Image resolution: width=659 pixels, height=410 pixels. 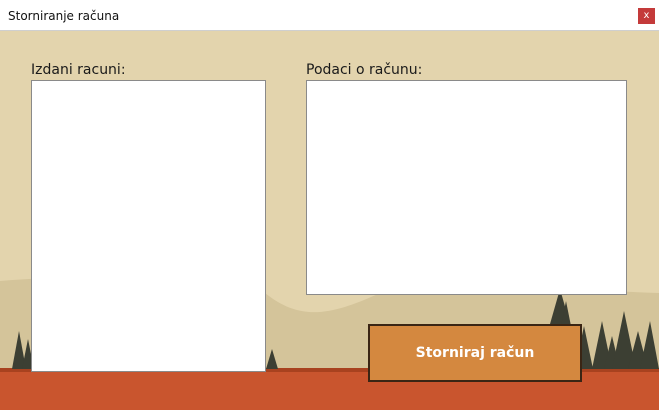 What do you see at coordinates (646, 16) in the screenshot?
I see `close-button: x` at bounding box center [646, 16].